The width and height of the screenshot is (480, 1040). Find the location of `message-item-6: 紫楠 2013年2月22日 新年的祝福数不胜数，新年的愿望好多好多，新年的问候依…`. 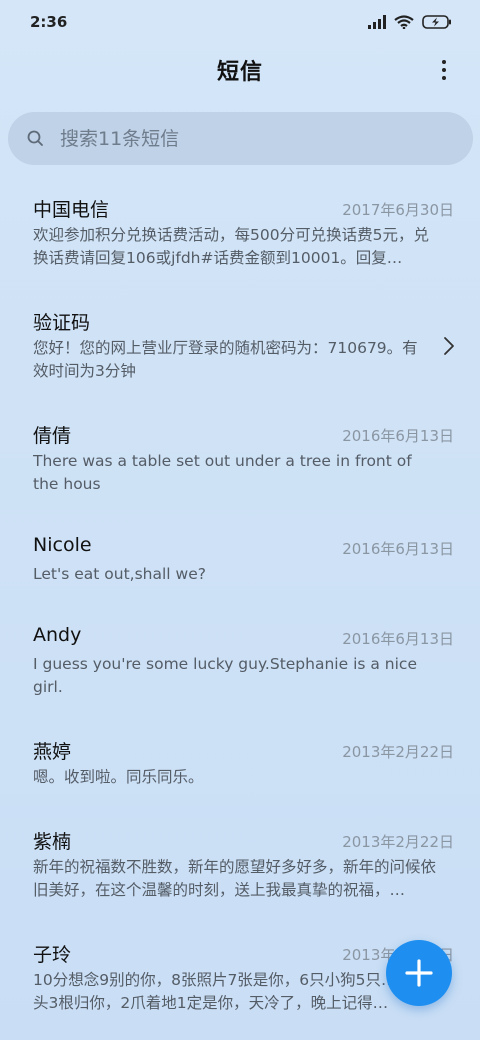

message-item-6: 紫楠 2013年2月22日 新年的祝福数不胜数，新年的愿望好多好多，新年的问候依… is located at coordinates (240, 866).